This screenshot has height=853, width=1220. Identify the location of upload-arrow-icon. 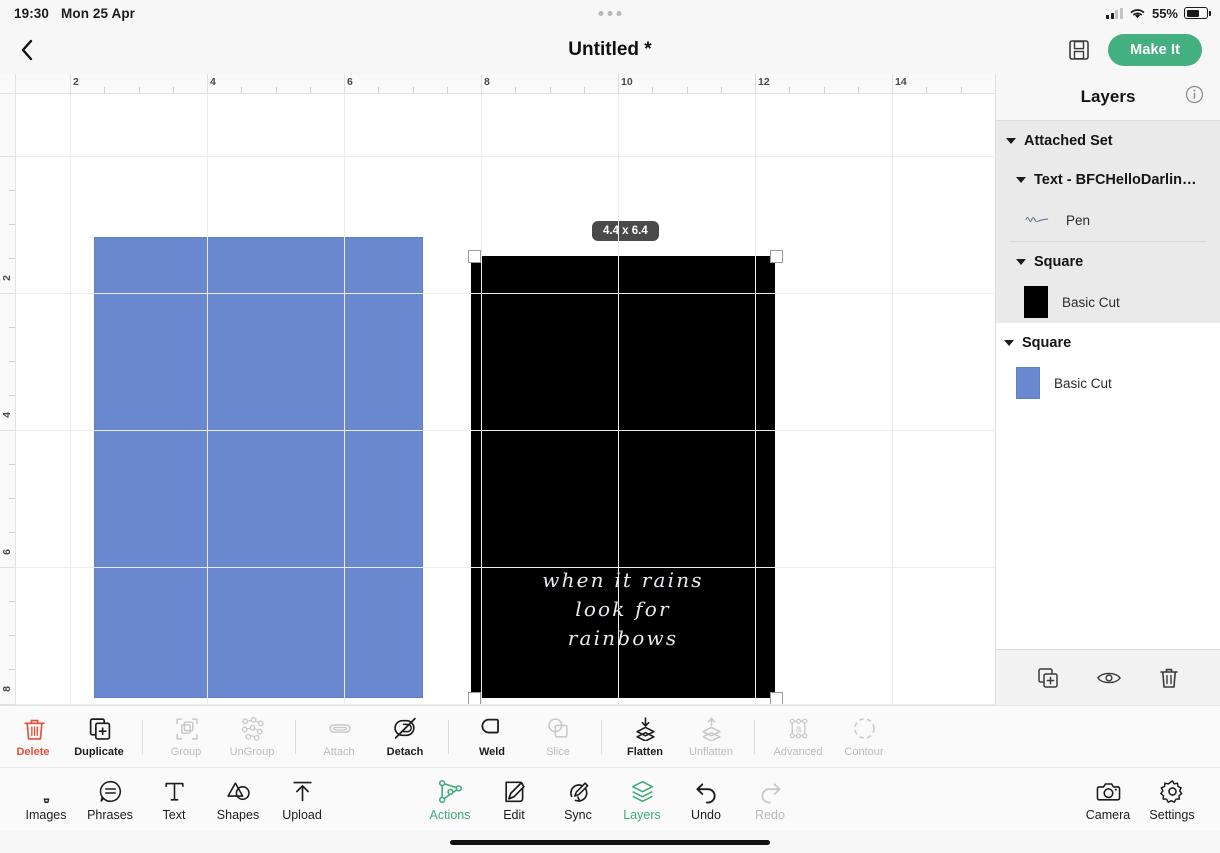
(302, 791).